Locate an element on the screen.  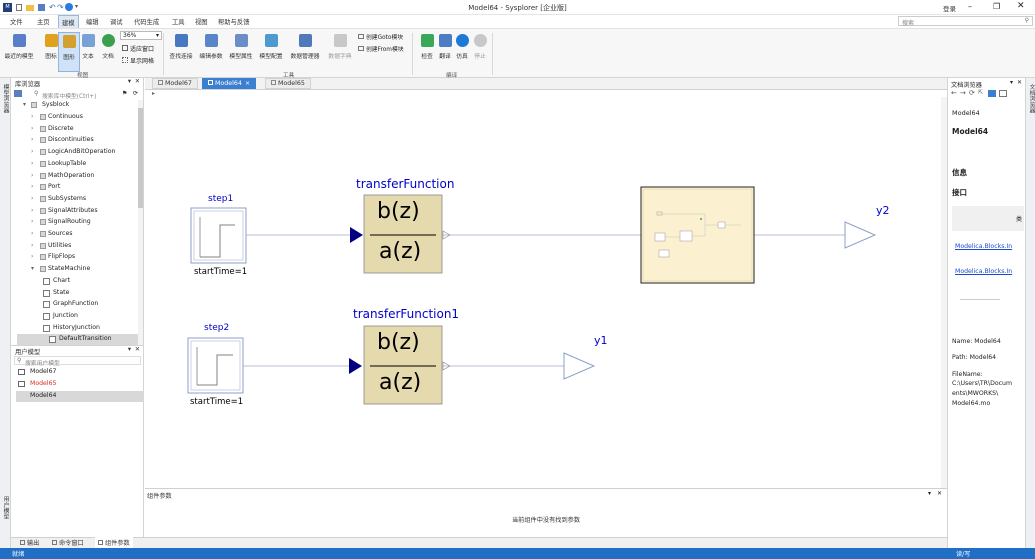
menu-tools: 工具 is located at coordinates (178, 21).